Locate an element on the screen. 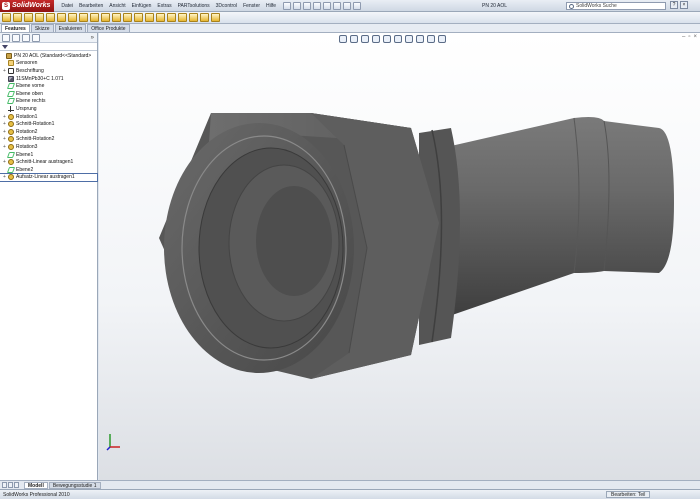 The height and width of the screenshot is (499, 700). undo-icon is located at coordinates (327, 5).